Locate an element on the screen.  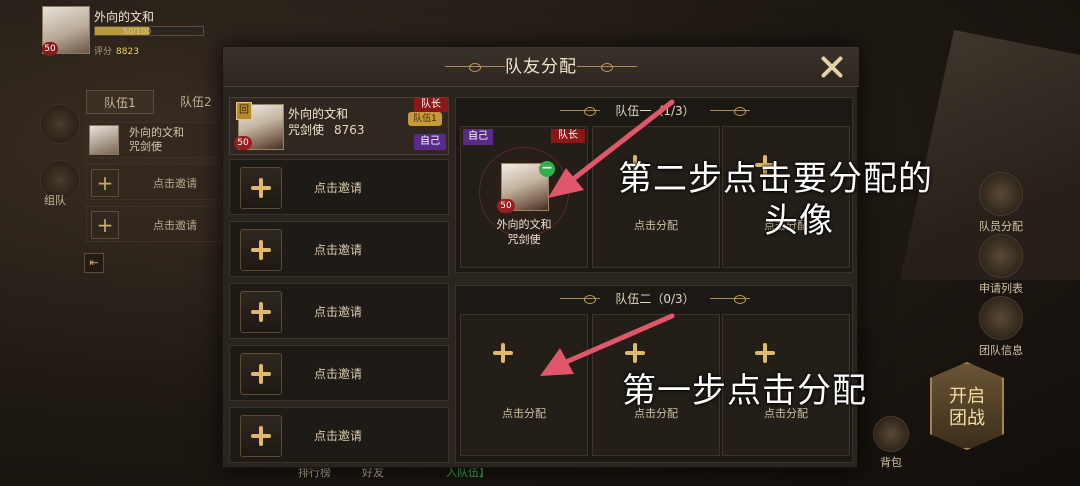
hud-side-icon is located at coordinates (60, 124).